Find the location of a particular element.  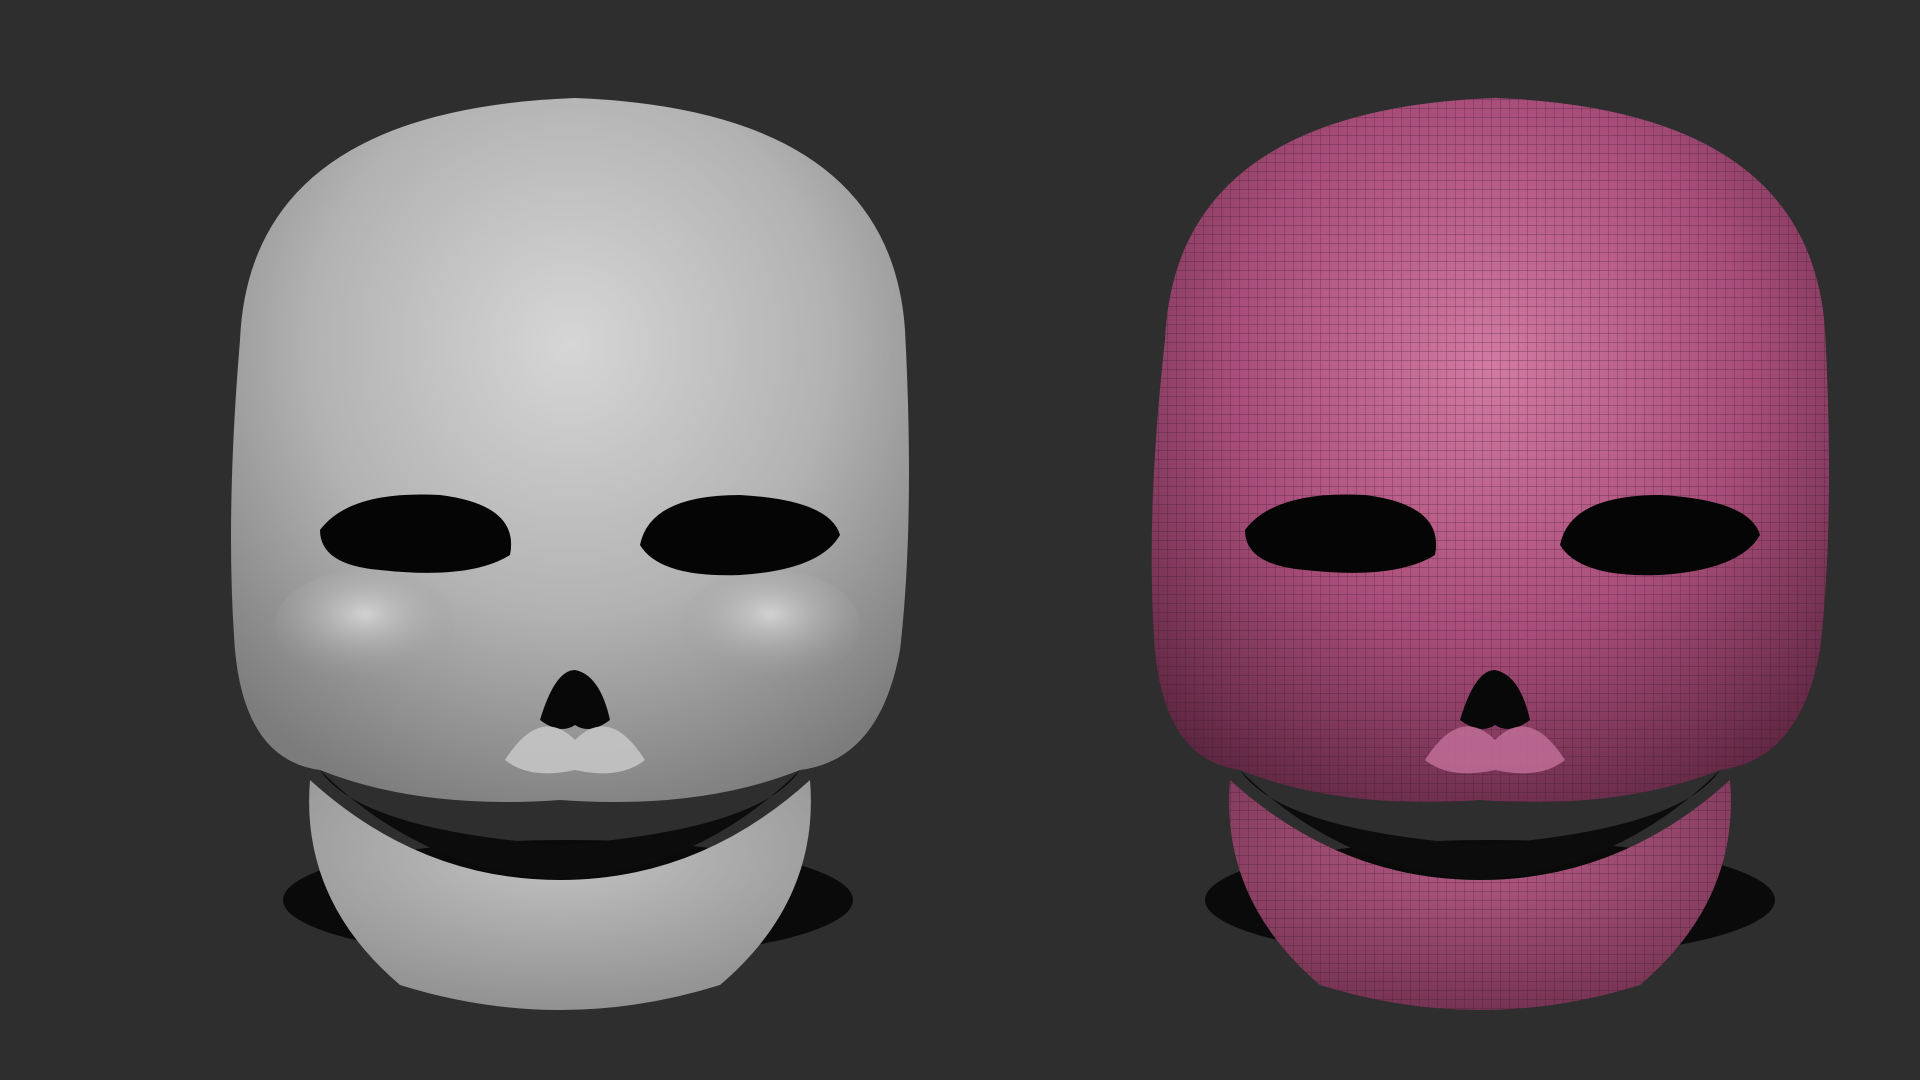

left-cheek is located at coordinates (365, 625).